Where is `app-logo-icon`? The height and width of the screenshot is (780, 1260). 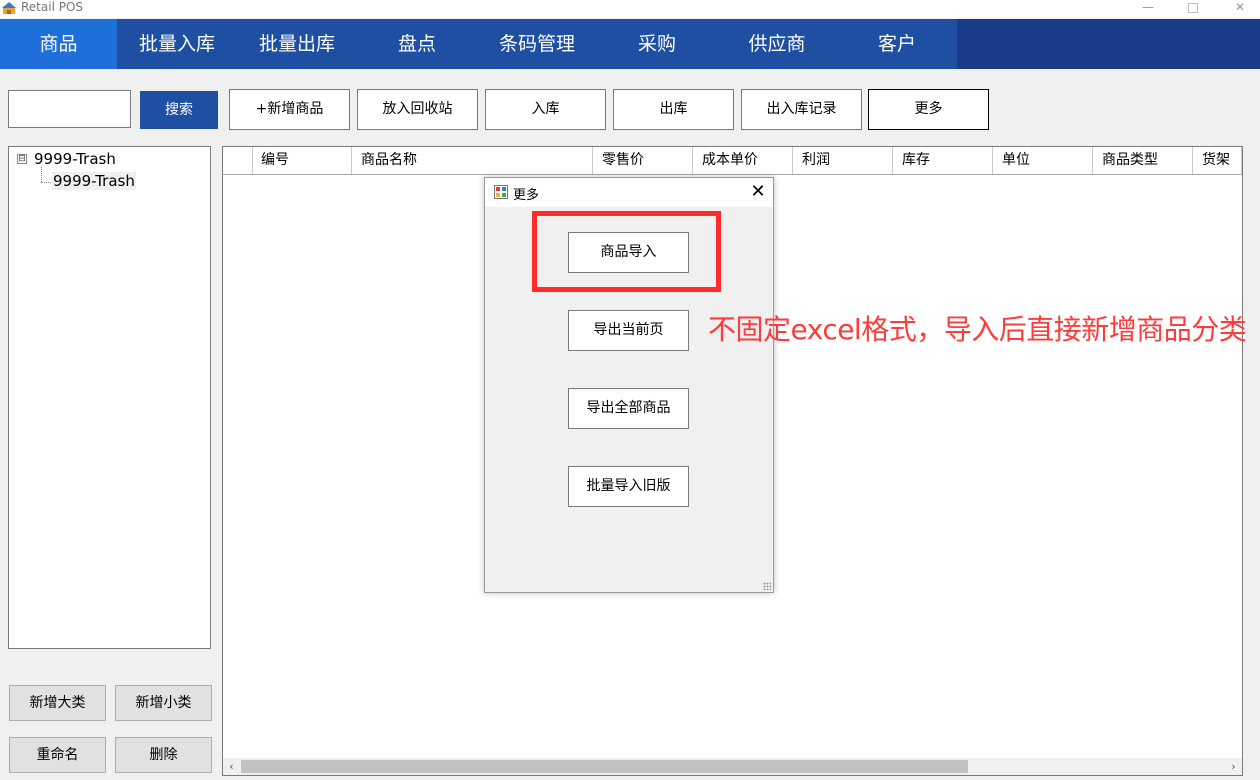
app-logo-icon is located at coordinates (9, 8).